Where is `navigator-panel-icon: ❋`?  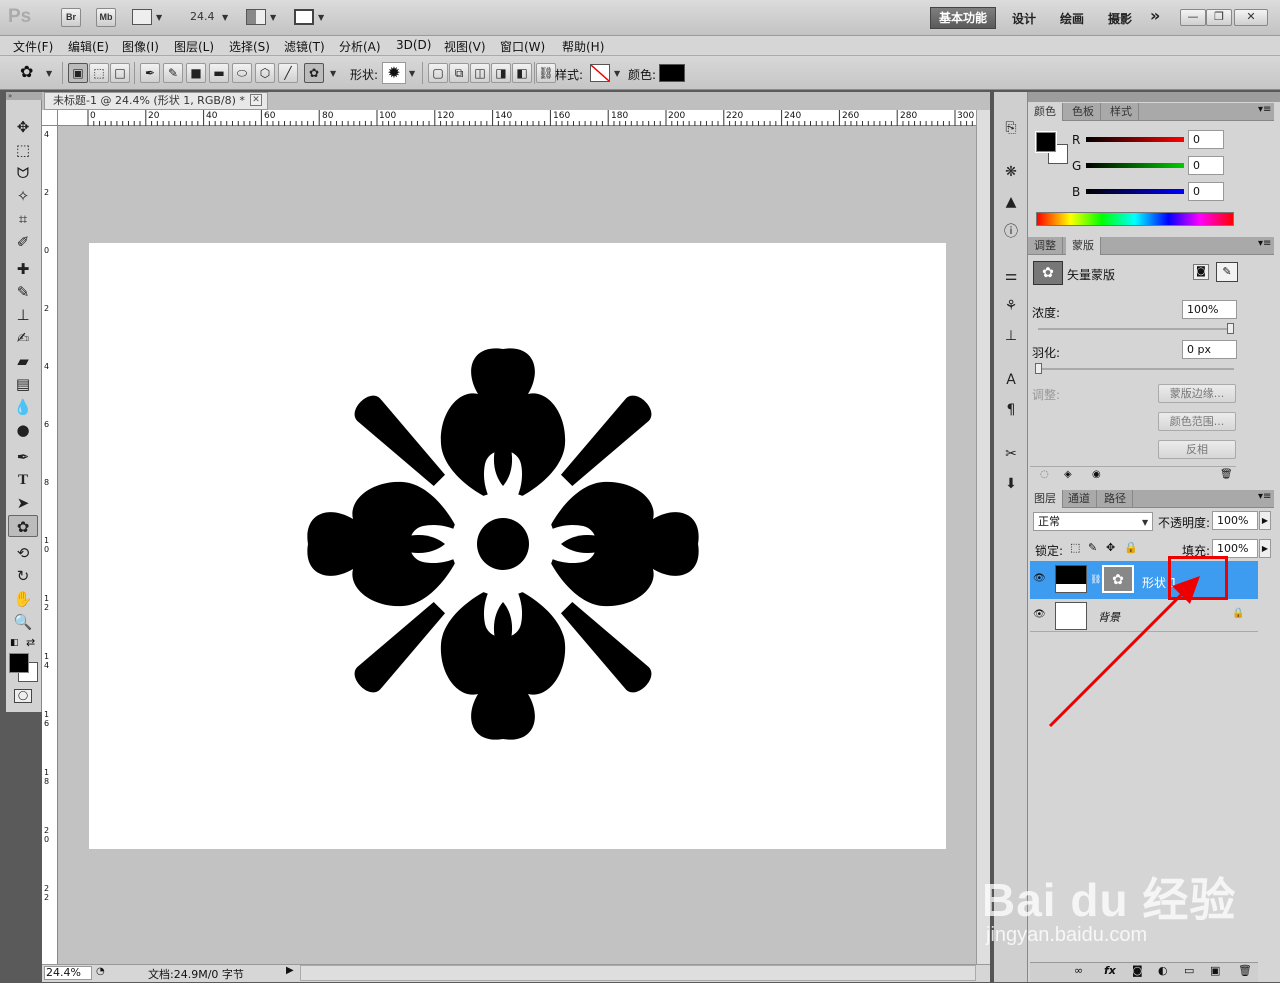 navigator-panel-icon: ❋ is located at coordinates (1011, 172).